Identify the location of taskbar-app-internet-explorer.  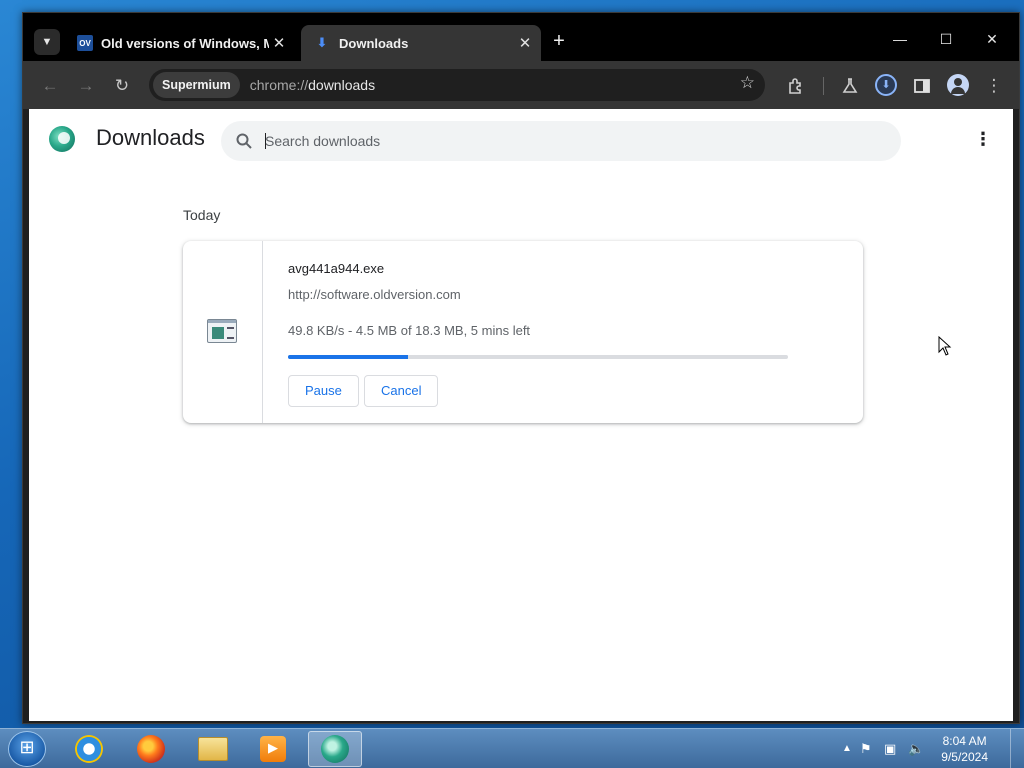
(89, 749).